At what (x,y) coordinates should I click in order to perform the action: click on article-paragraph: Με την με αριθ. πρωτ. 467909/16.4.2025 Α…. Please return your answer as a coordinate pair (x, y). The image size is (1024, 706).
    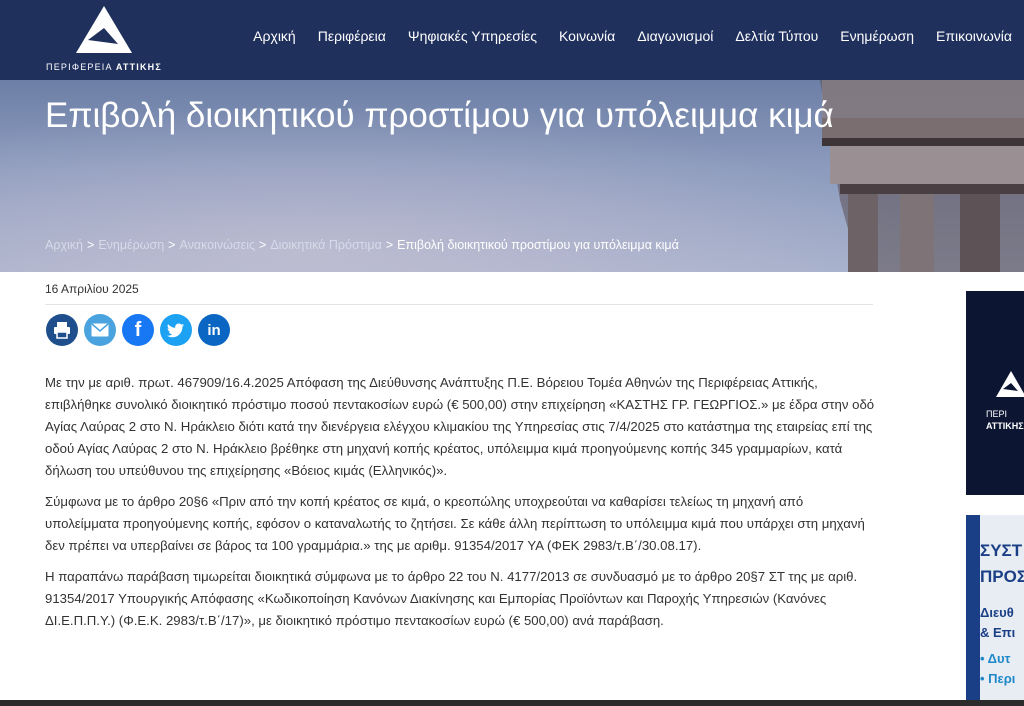
    Looking at the image, I should click on (460, 426).